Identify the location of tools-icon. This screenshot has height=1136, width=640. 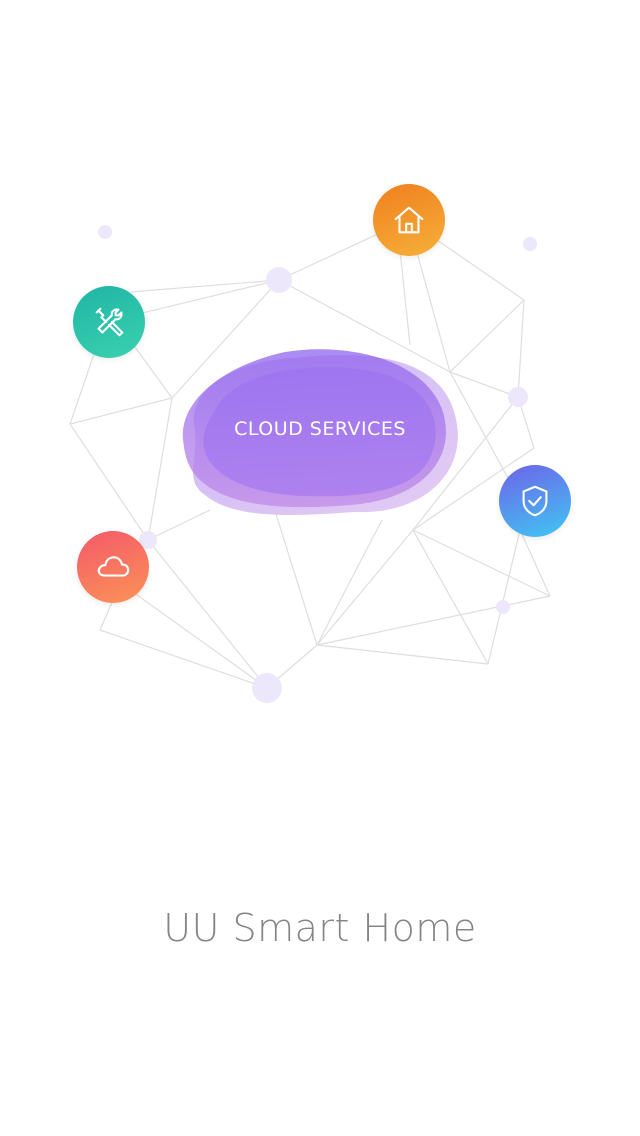
(109, 322).